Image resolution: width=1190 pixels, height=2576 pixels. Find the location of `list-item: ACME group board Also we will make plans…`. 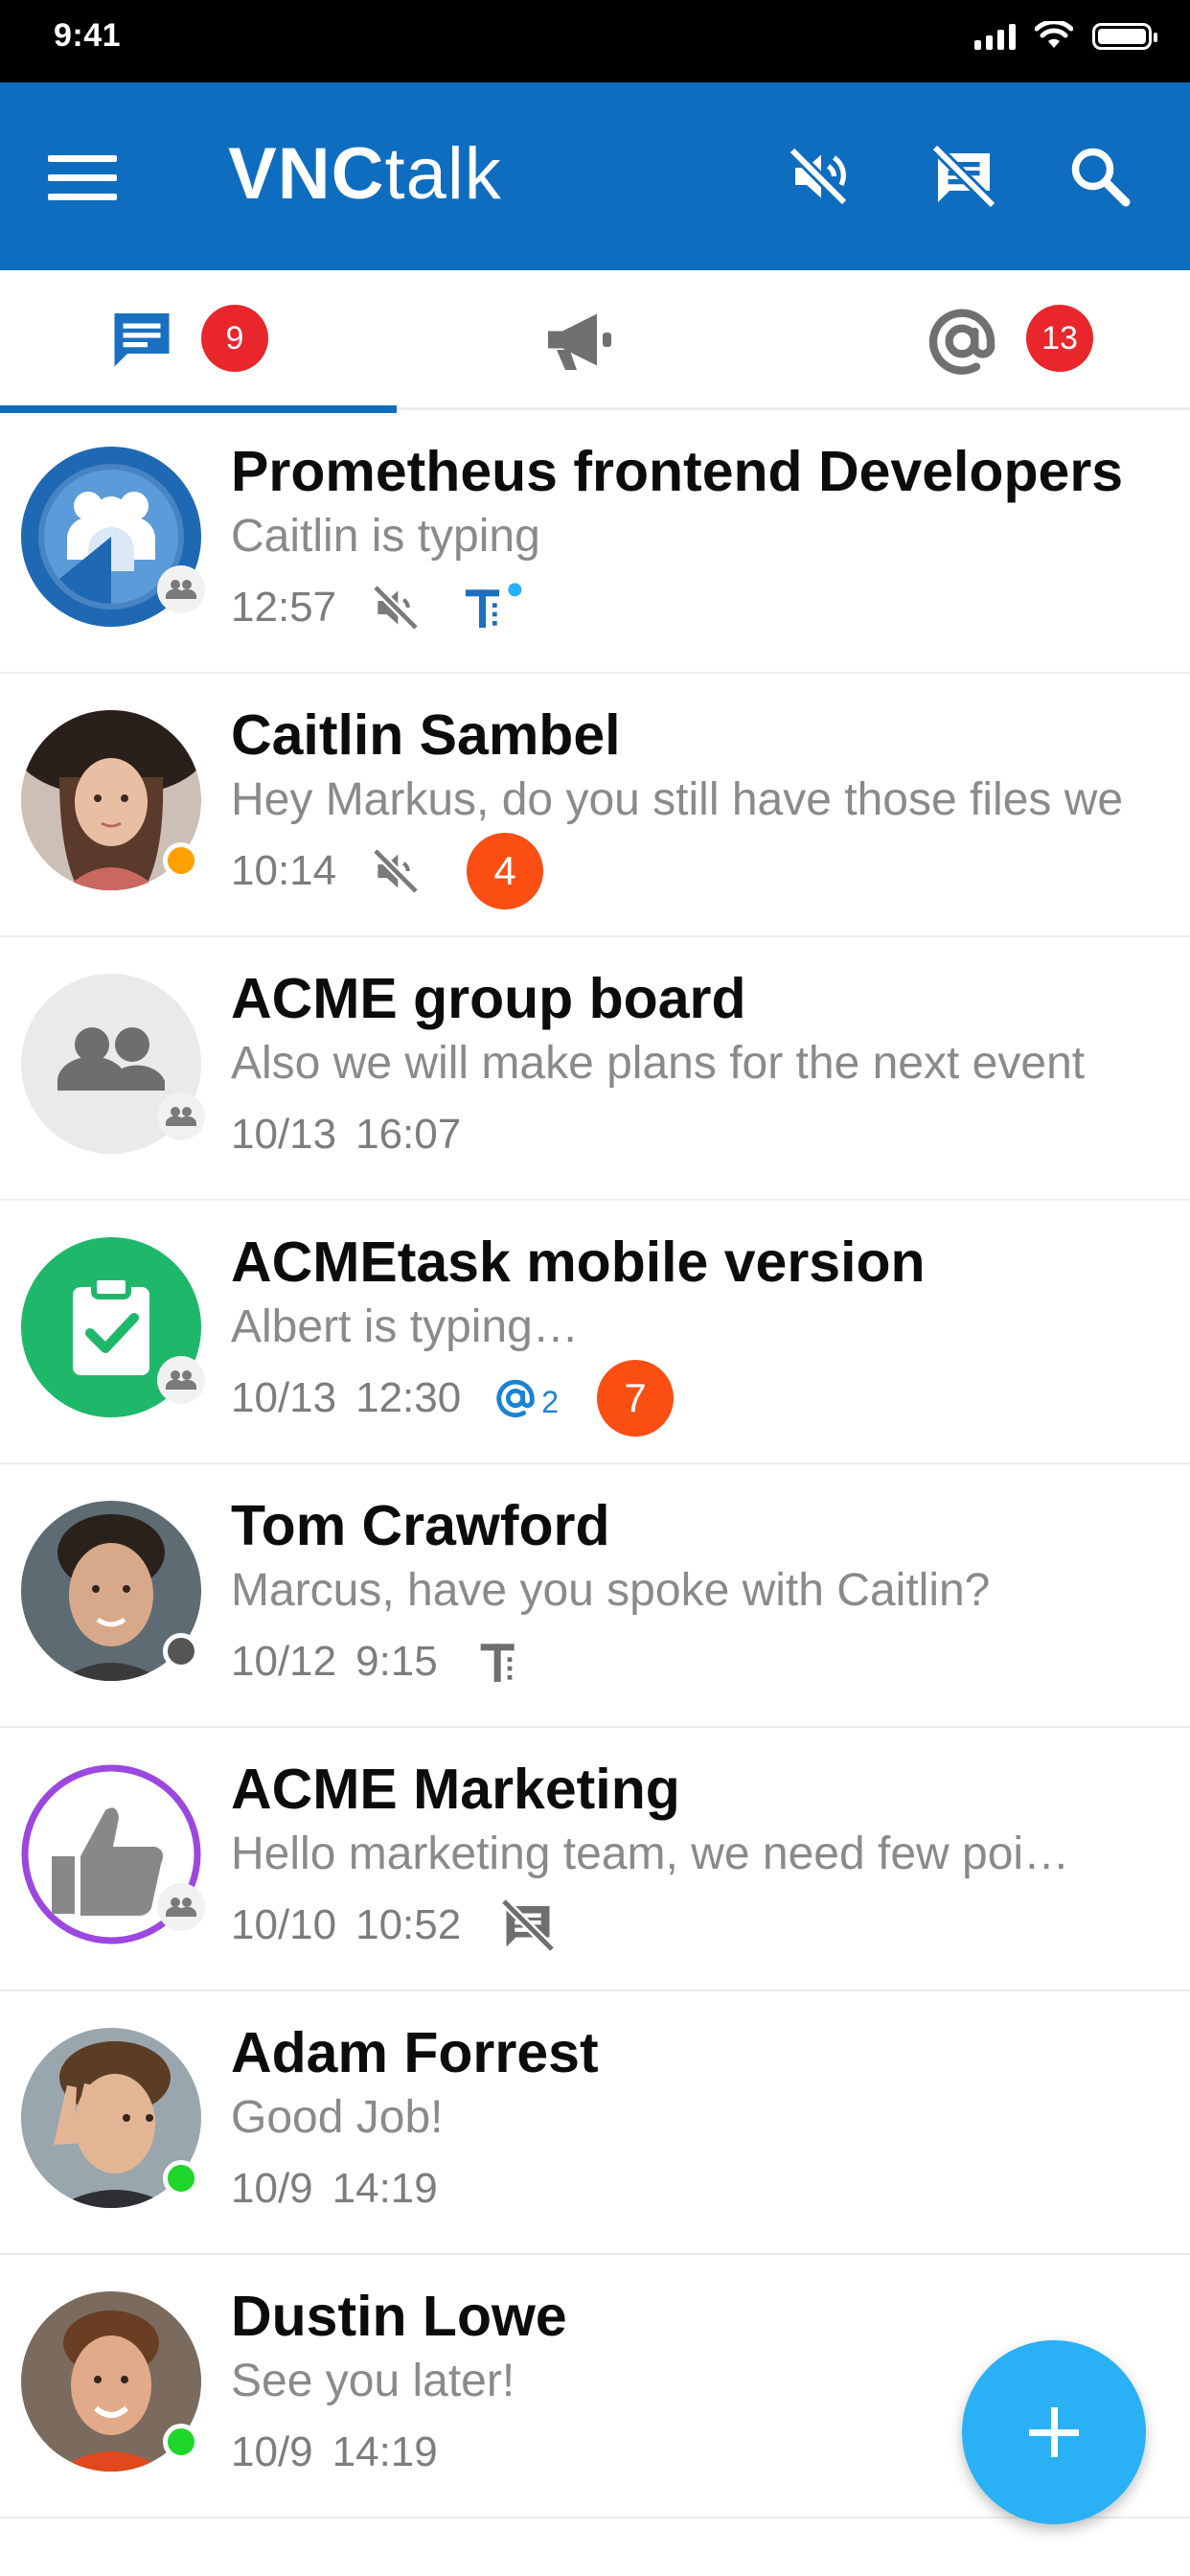

list-item: ACME group board Also we will make plans… is located at coordinates (595, 1069).